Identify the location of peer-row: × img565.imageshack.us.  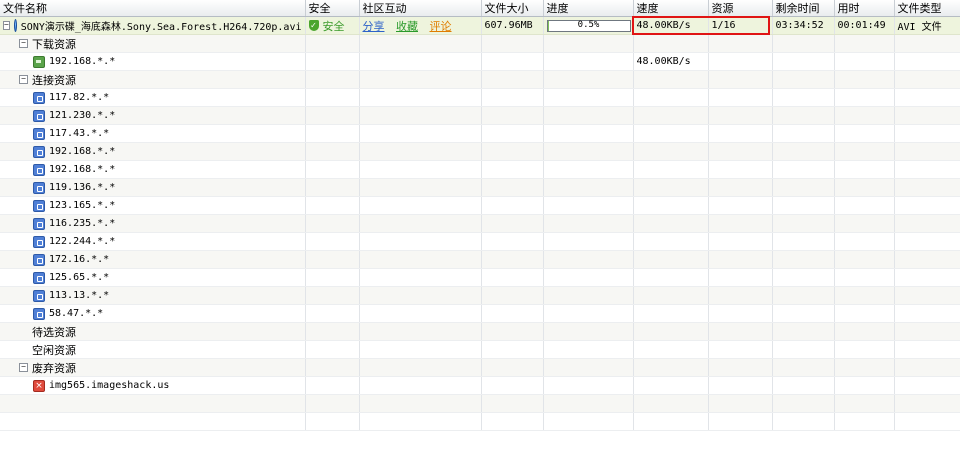
(480, 385).